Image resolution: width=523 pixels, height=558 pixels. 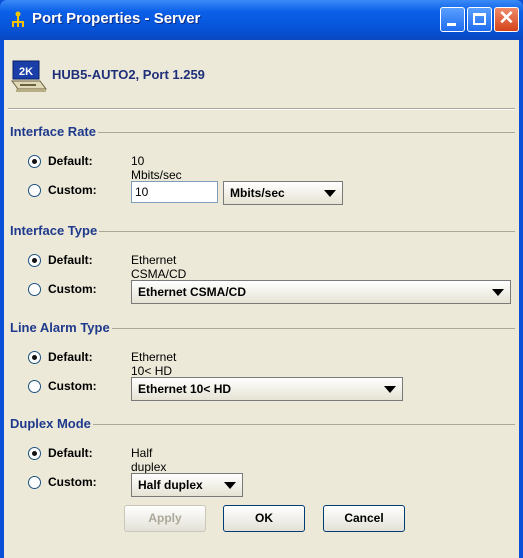 What do you see at coordinates (165, 518) in the screenshot?
I see `apply-button: Apply` at bounding box center [165, 518].